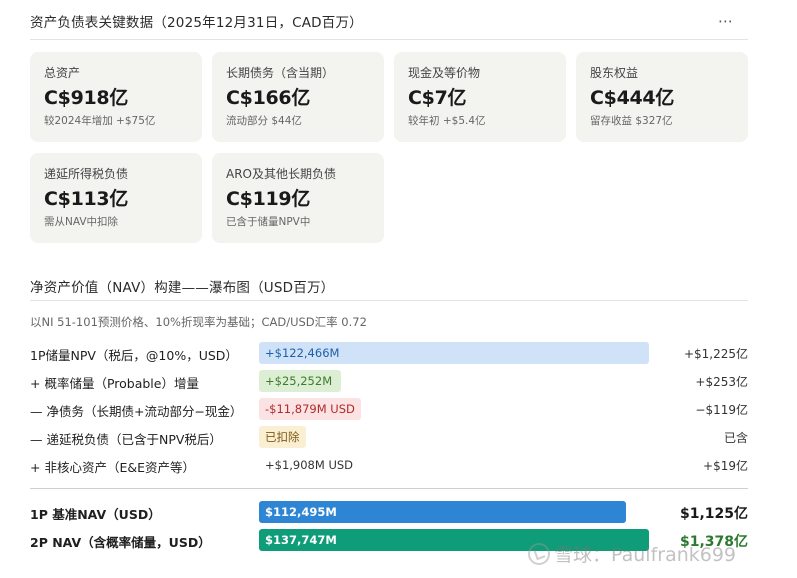  What do you see at coordinates (120, 542) in the screenshot?
I see `row-label: 2P NAV（含概率储量，USD）` at bounding box center [120, 542].